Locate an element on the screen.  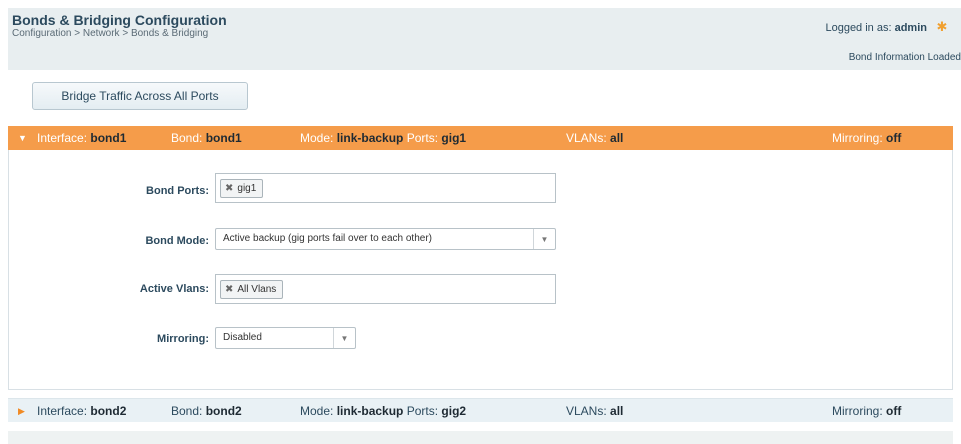
port-tag: ✖ gig1 is located at coordinates (242, 188).